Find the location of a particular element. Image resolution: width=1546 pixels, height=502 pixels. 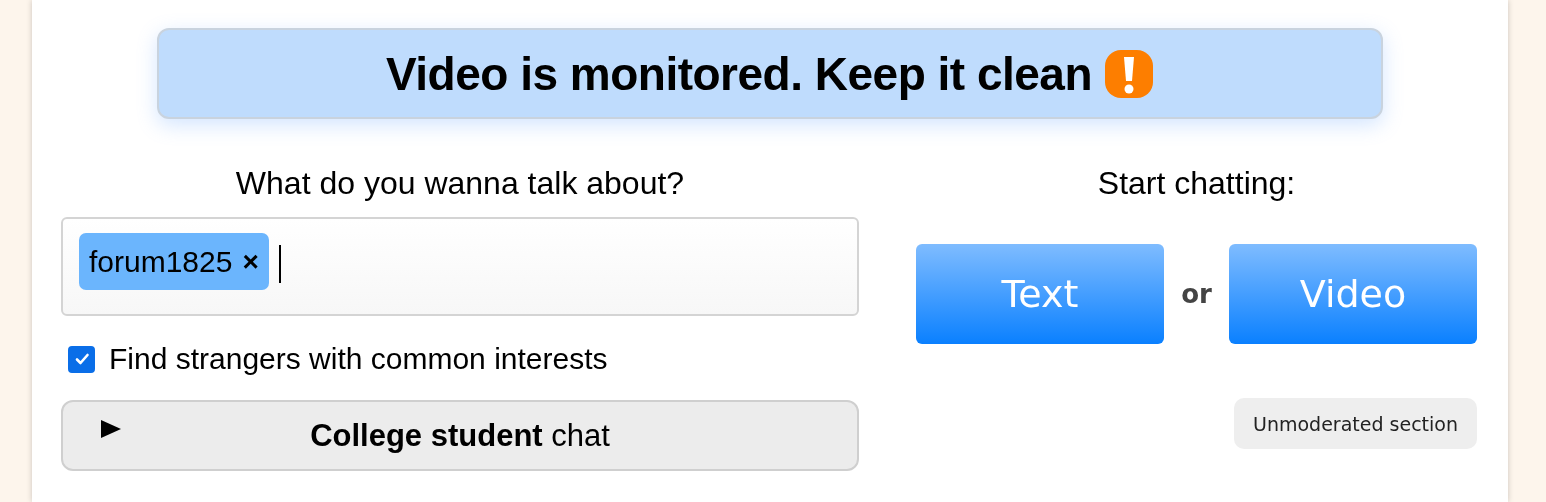

college-chat-toggle: College student chat is located at coordinates (460, 435).